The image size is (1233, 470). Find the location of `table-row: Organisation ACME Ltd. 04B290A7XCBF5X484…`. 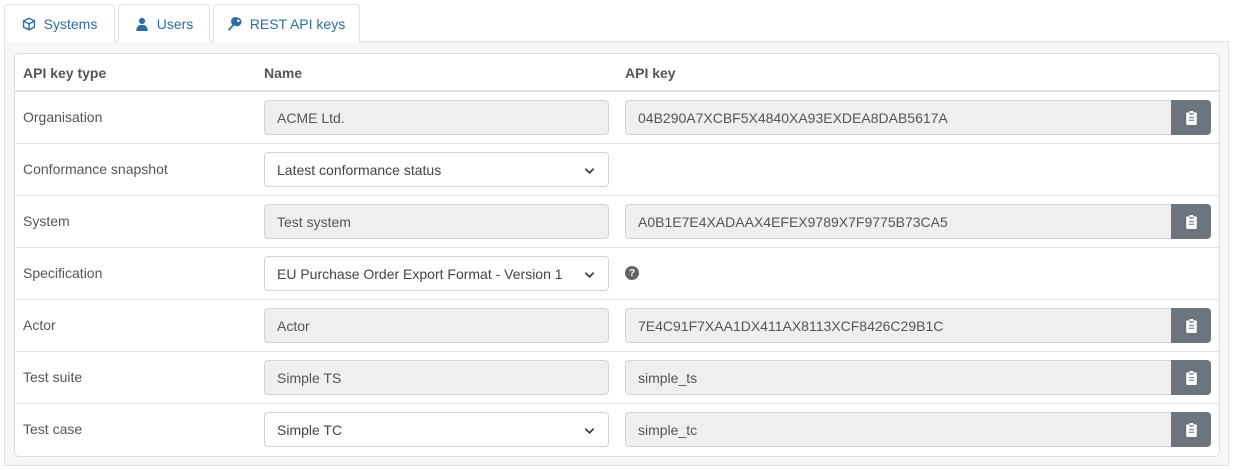

table-row: Organisation ACME Ltd. 04B290A7XCBF5X484… is located at coordinates (617, 118).